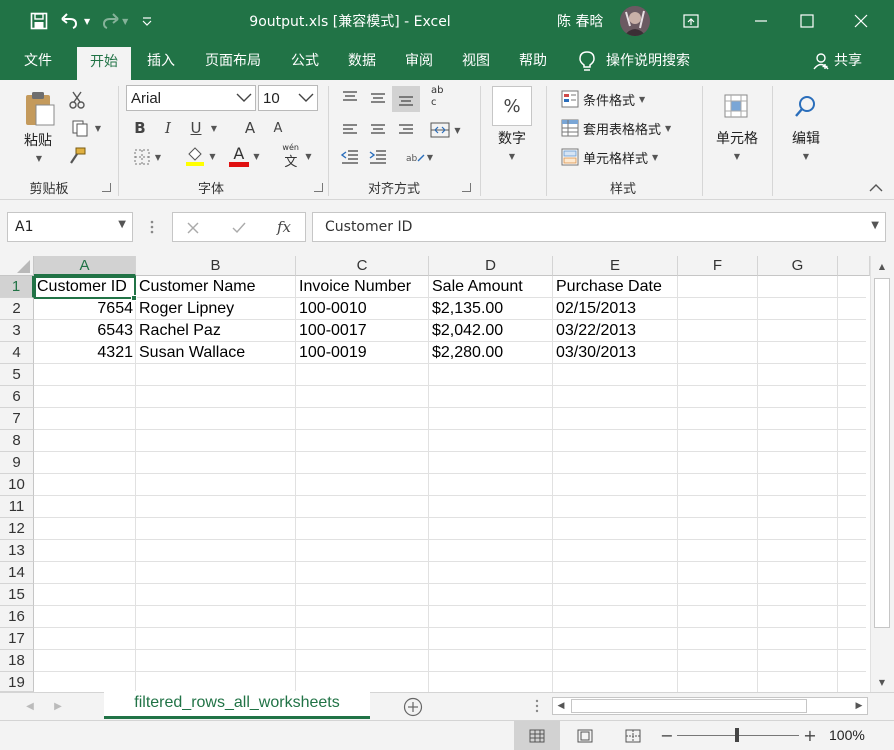 This screenshot has height=750, width=894. Describe the element at coordinates (350, 130) in the screenshot. I see `align-left-icon` at that location.